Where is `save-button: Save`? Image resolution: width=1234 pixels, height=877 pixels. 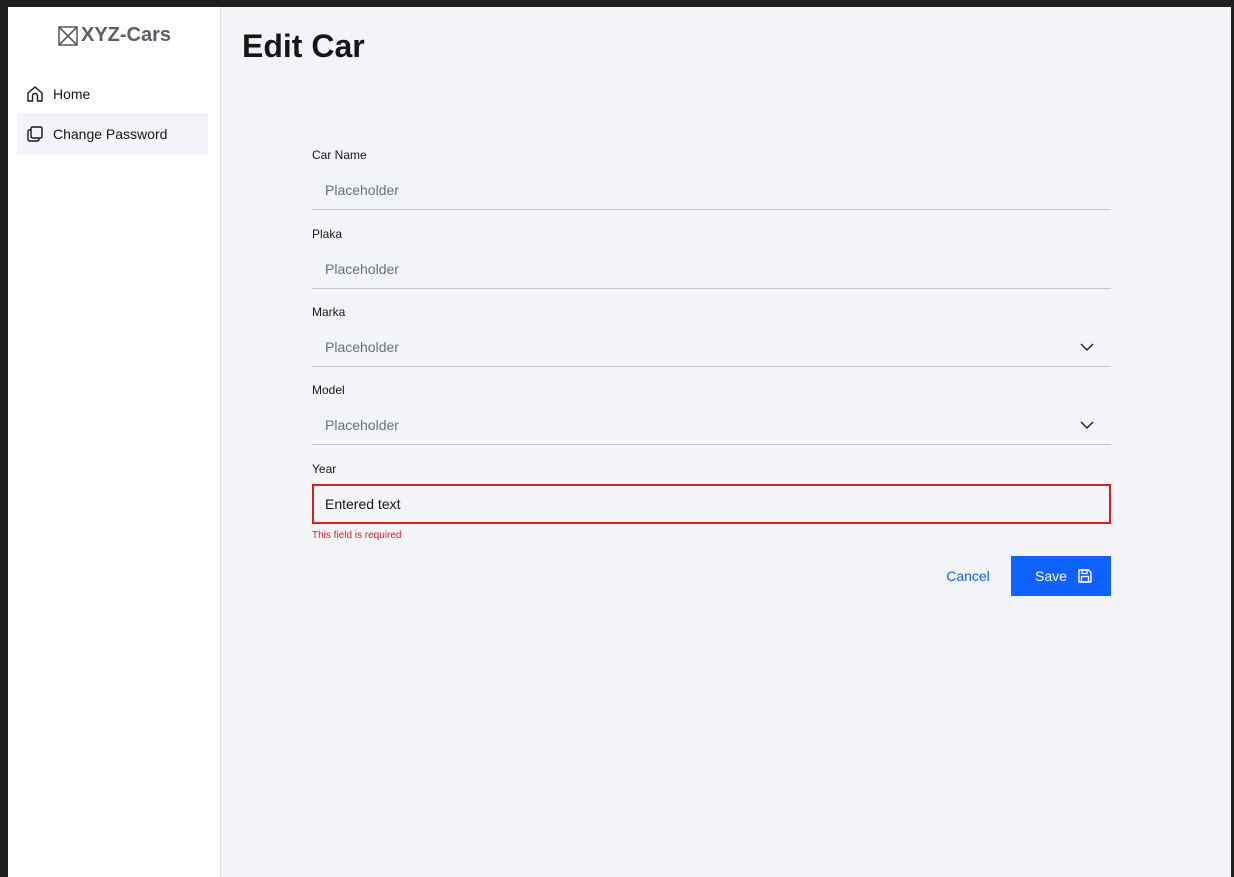
save-button: Save is located at coordinates (1061, 576).